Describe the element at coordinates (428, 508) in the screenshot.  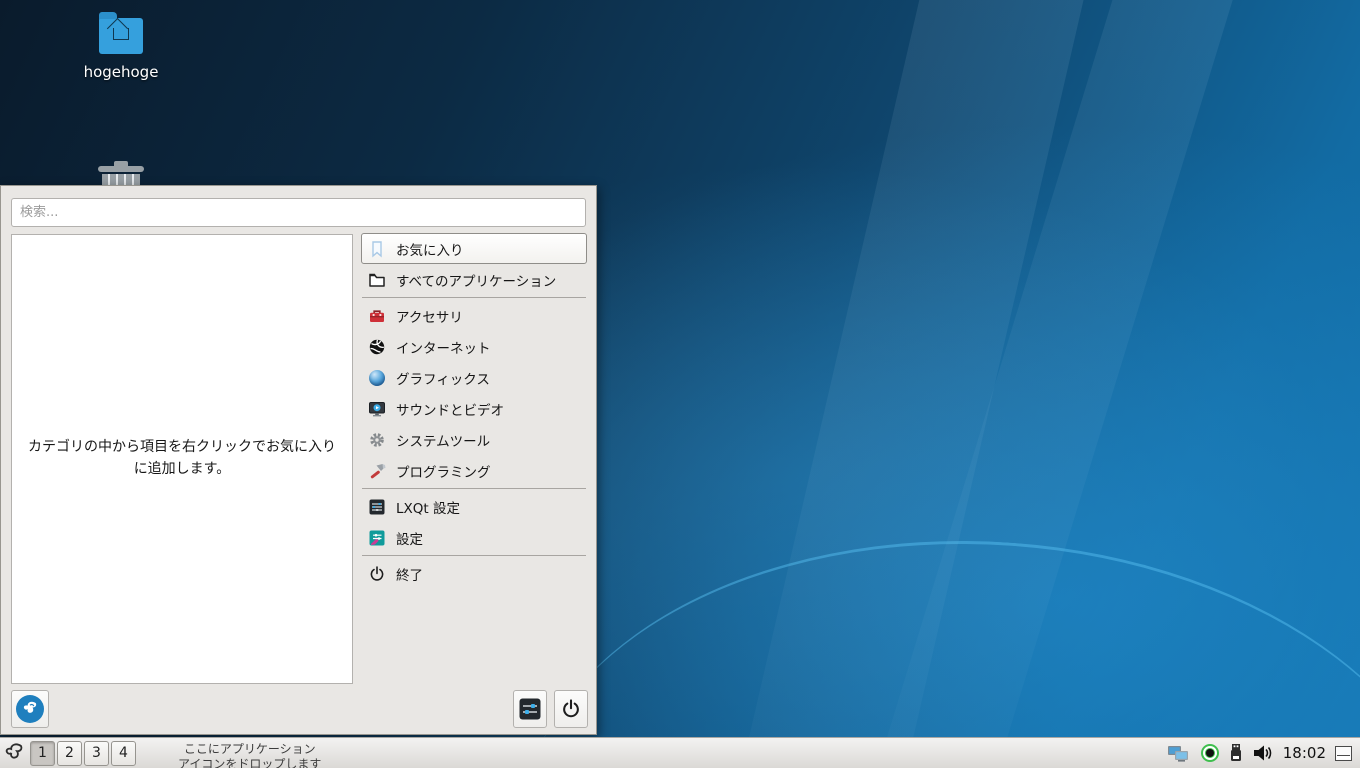
I see `menu-item-label: LXQt 設定` at that location.